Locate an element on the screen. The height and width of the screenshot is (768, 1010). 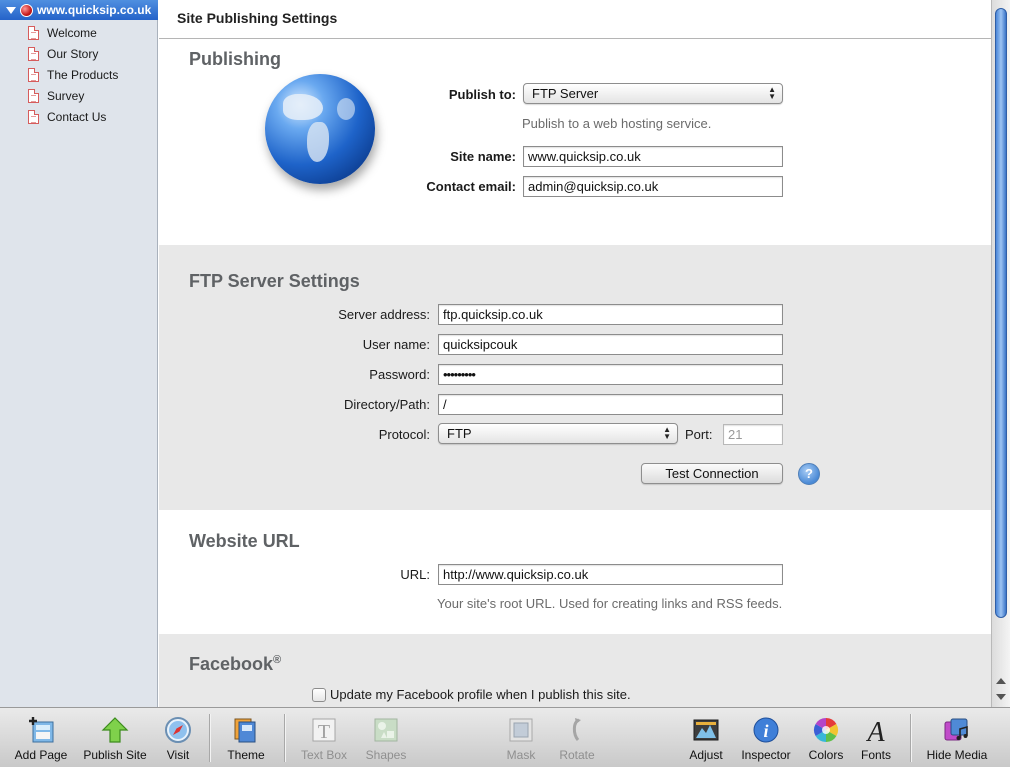
password-field: ••••••••• is located at coordinates (610, 374).